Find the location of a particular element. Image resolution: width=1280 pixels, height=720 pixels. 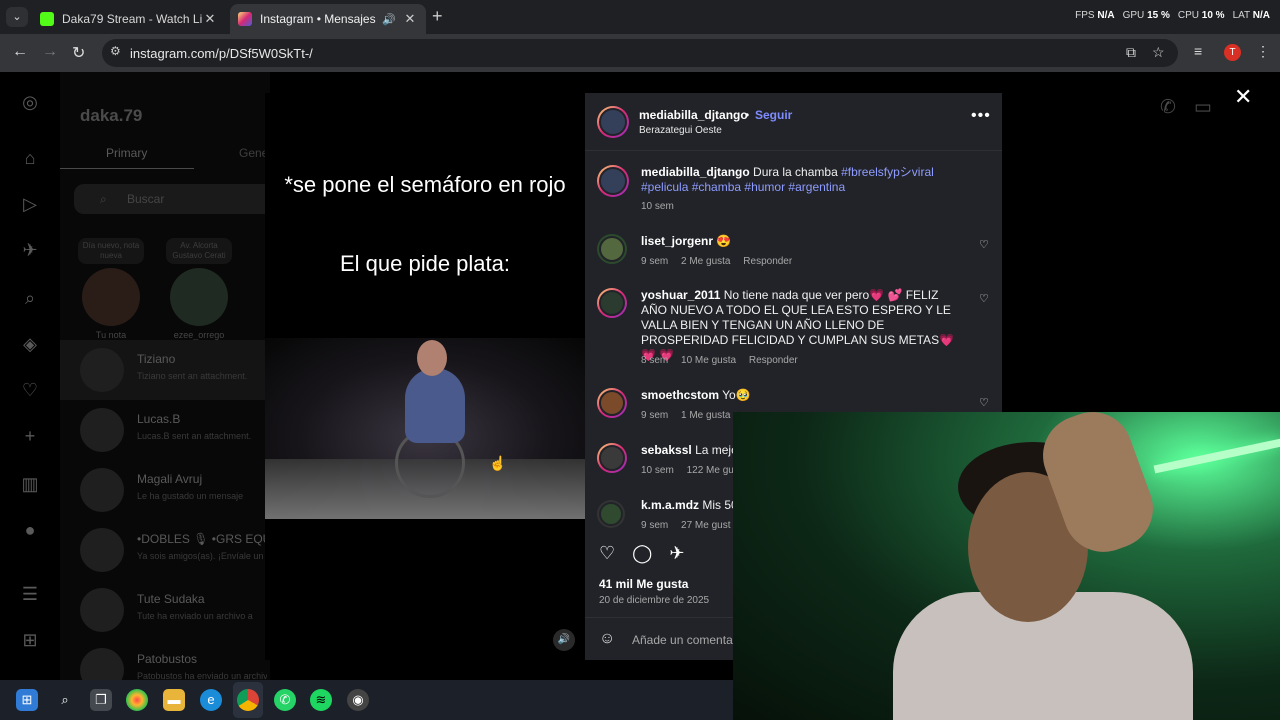

spotify-icon: ≋ is located at coordinates (321, 700).